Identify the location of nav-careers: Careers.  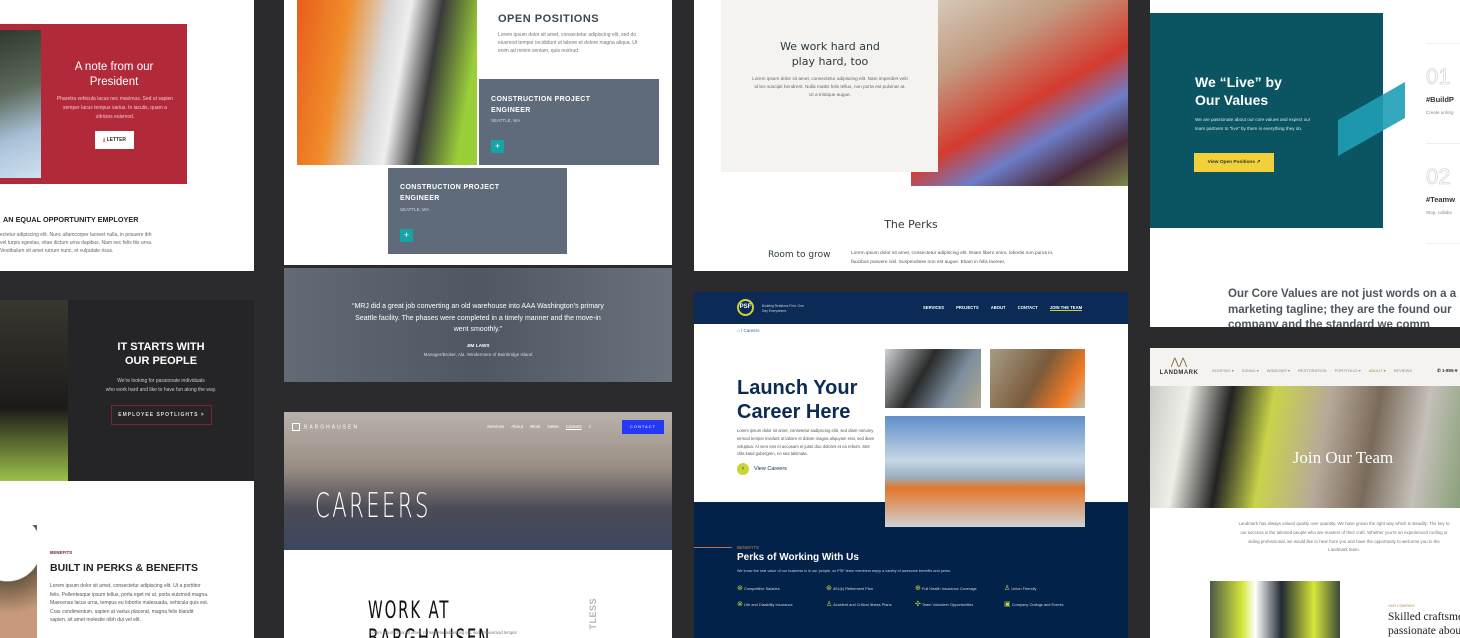
(574, 426).